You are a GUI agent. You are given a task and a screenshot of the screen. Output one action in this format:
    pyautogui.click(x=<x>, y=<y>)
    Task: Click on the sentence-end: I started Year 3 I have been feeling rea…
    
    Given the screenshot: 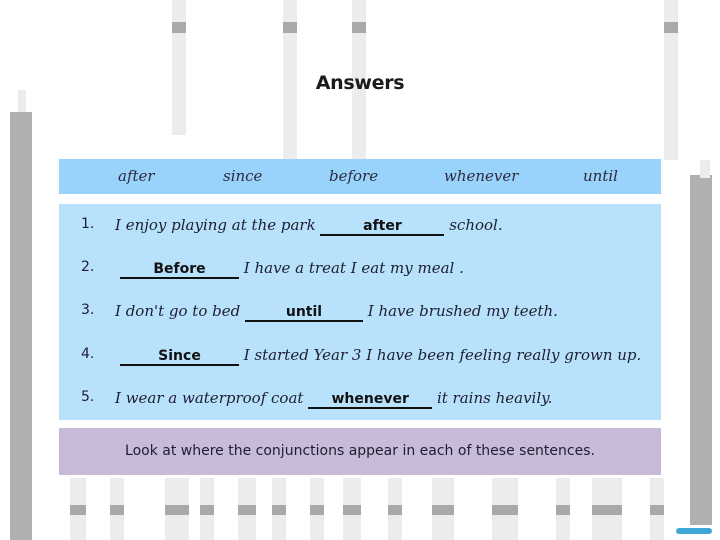 What is the action you would take?
    pyautogui.click(x=440, y=355)
    